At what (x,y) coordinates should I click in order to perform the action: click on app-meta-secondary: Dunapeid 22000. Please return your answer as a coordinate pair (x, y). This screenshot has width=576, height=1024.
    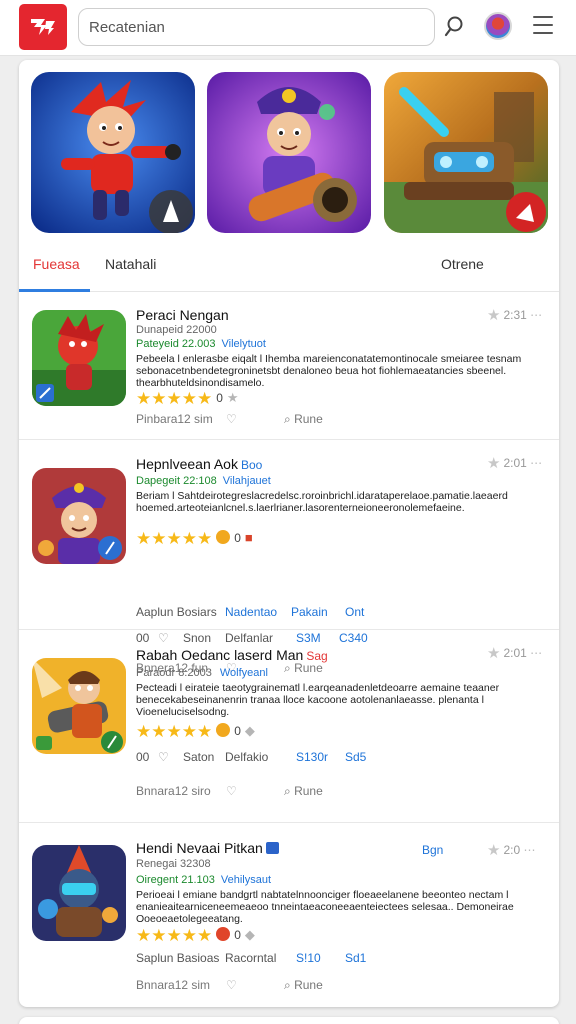
    Looking at the image, I should click on (176, 330).